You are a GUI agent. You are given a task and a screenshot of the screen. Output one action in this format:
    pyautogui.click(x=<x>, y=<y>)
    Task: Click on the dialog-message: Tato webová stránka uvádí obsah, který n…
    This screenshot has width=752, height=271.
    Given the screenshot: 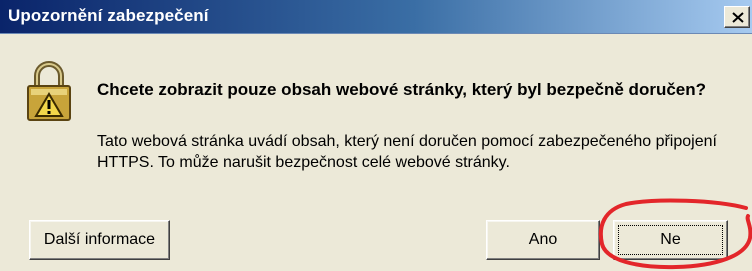 What is the action you would take?
    pyautogui.click(x=407, y=152)
    